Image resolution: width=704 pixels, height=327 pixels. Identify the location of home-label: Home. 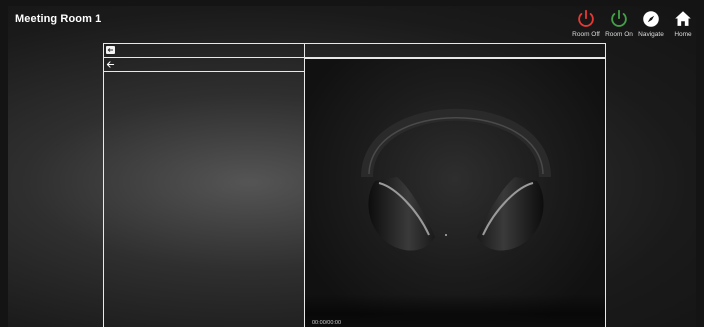
(683, 34).